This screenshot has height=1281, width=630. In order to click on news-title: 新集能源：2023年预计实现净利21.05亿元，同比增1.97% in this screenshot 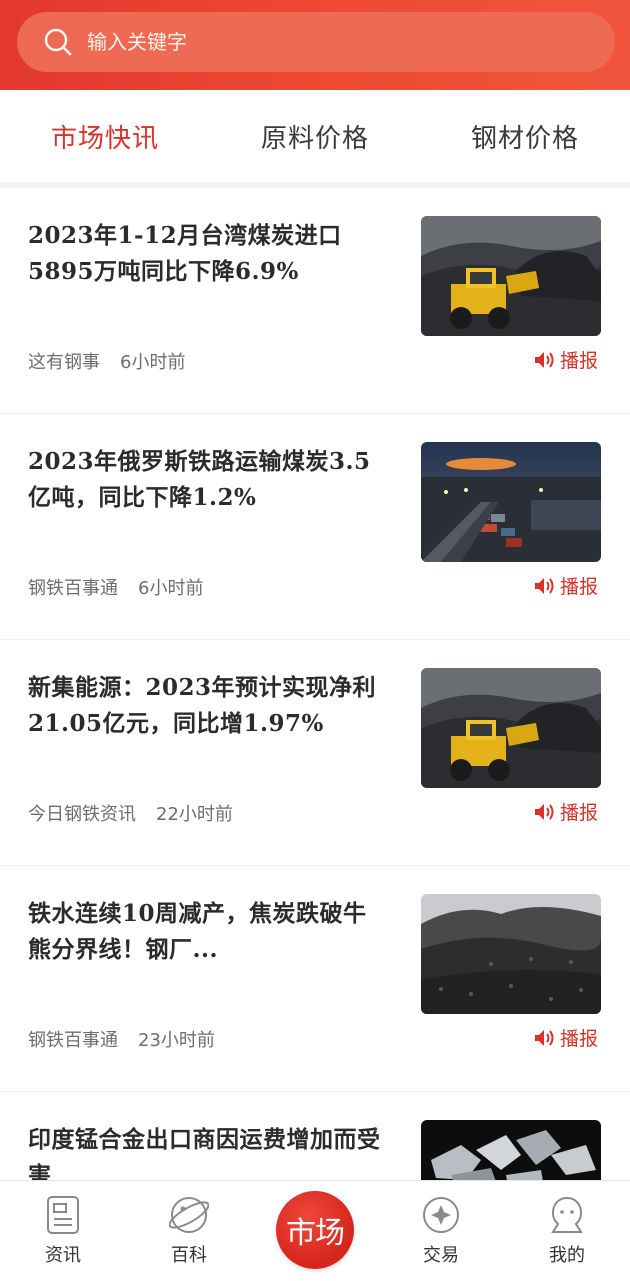, I will do `click(205, 706)`.